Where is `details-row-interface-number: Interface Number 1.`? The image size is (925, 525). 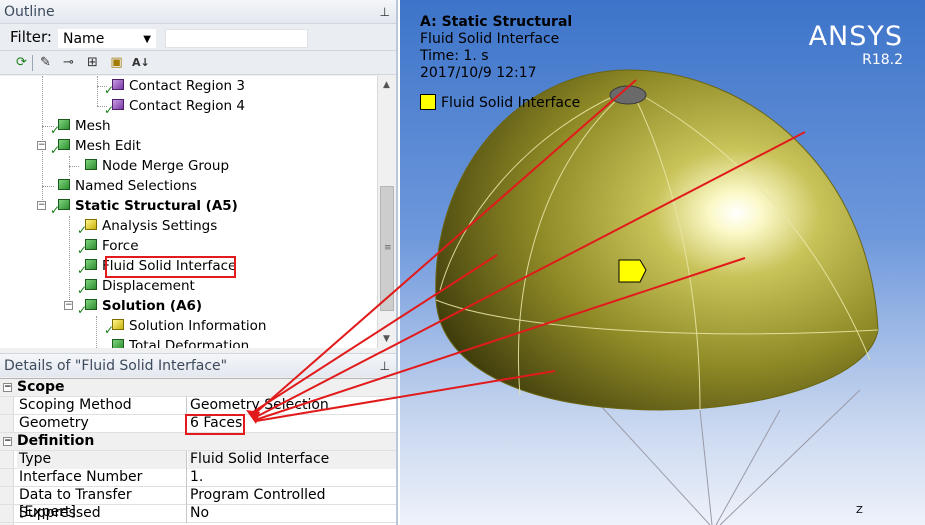
details-row-interface-number: Interface Number 1. is located at coordinates (198, 478).